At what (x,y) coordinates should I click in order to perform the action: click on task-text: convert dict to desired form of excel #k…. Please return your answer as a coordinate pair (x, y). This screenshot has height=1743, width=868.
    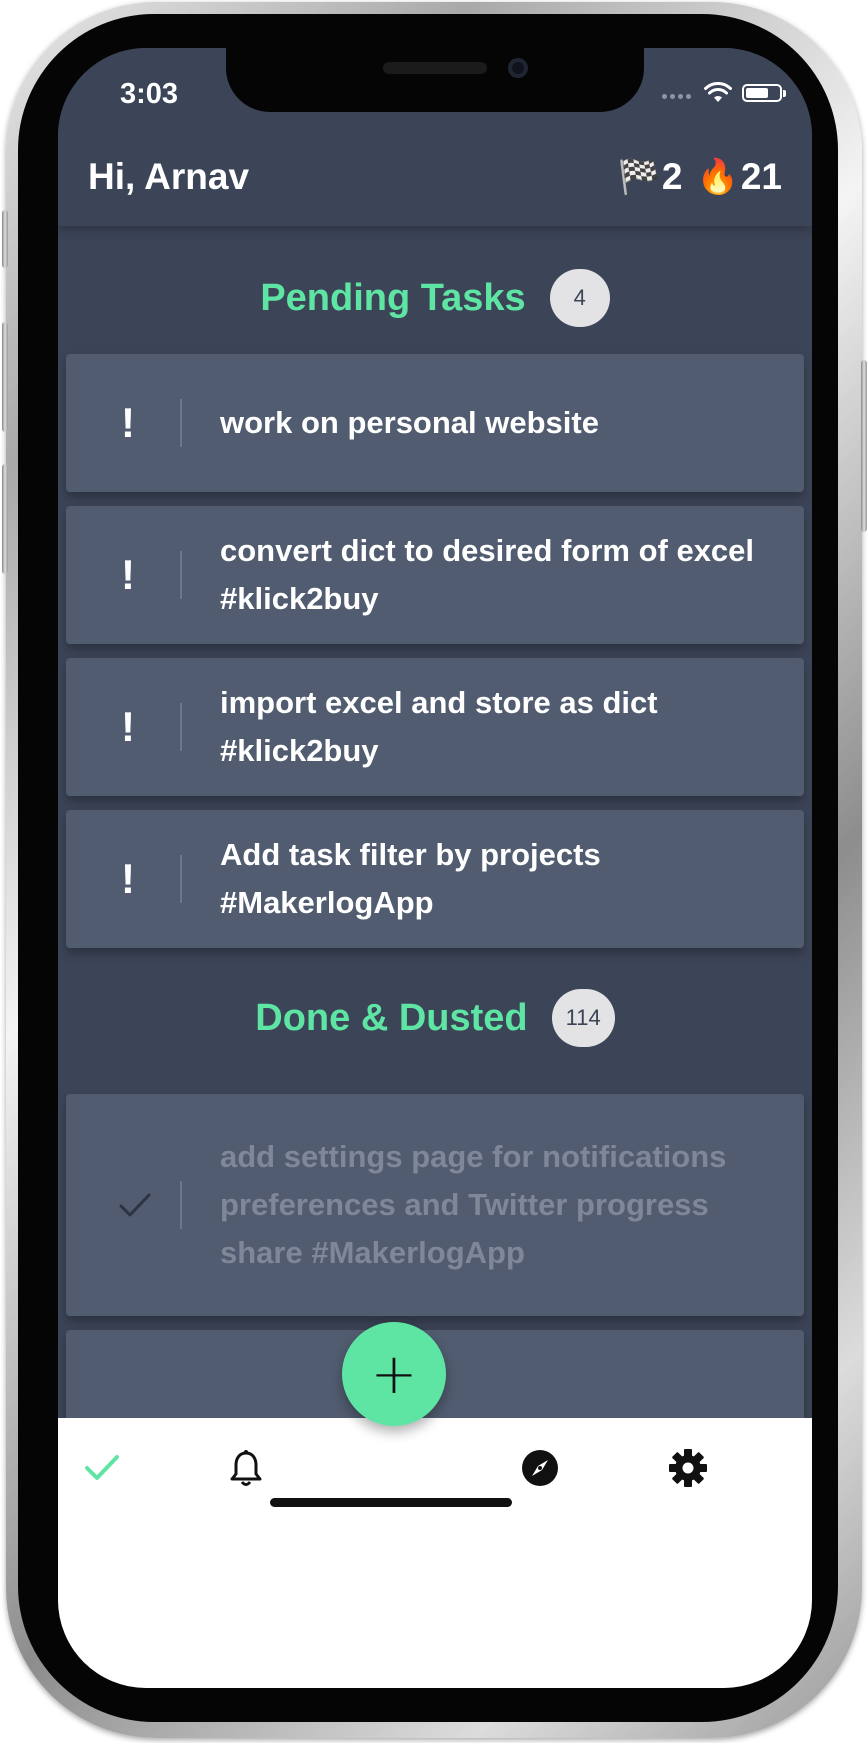
    Looking at the image, I should click on (487, 574).